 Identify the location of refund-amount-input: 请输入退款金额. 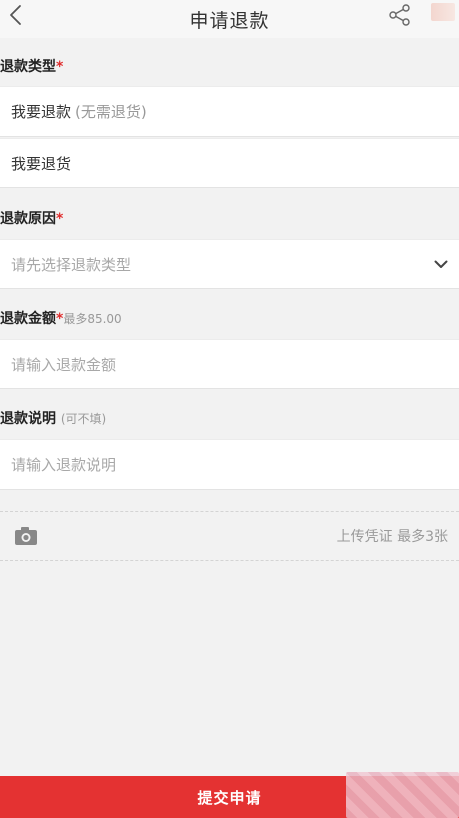
(229, 364).